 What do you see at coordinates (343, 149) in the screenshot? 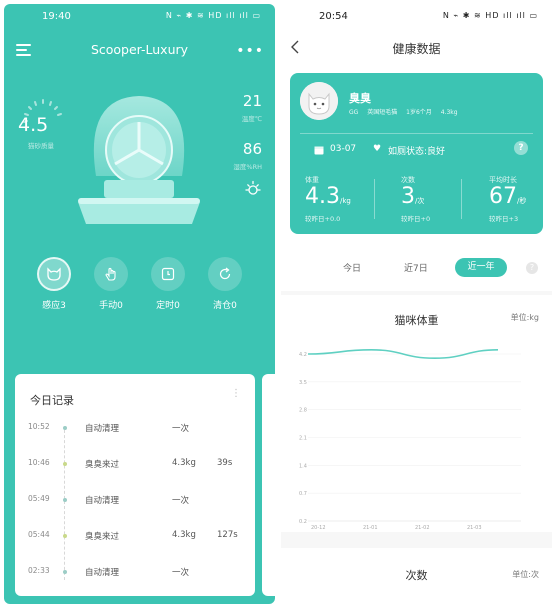
I see `record-date: 03-07` at bounding box center [343, 149].